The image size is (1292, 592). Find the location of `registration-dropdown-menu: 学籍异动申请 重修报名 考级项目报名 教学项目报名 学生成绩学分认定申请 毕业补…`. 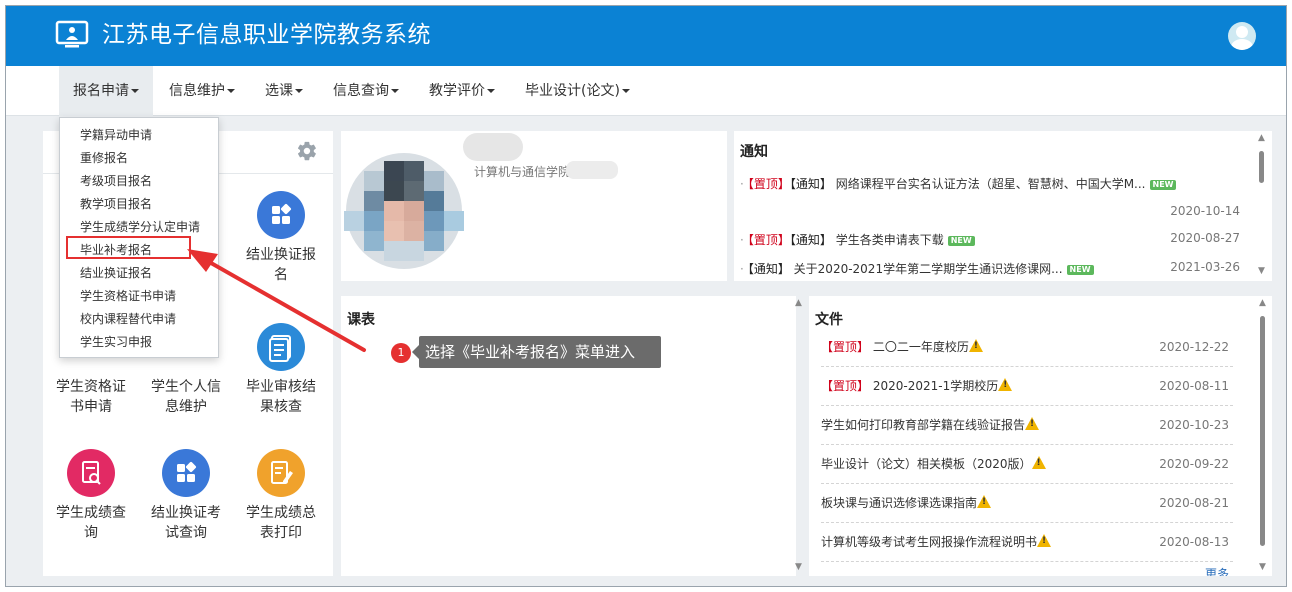

registration-dropdown-menu: 学籍异动申请 重修报名 考级项目报名 教学项目报名 学生成绩学分认定申请 毕业补… is located at coordinates (139, 237).